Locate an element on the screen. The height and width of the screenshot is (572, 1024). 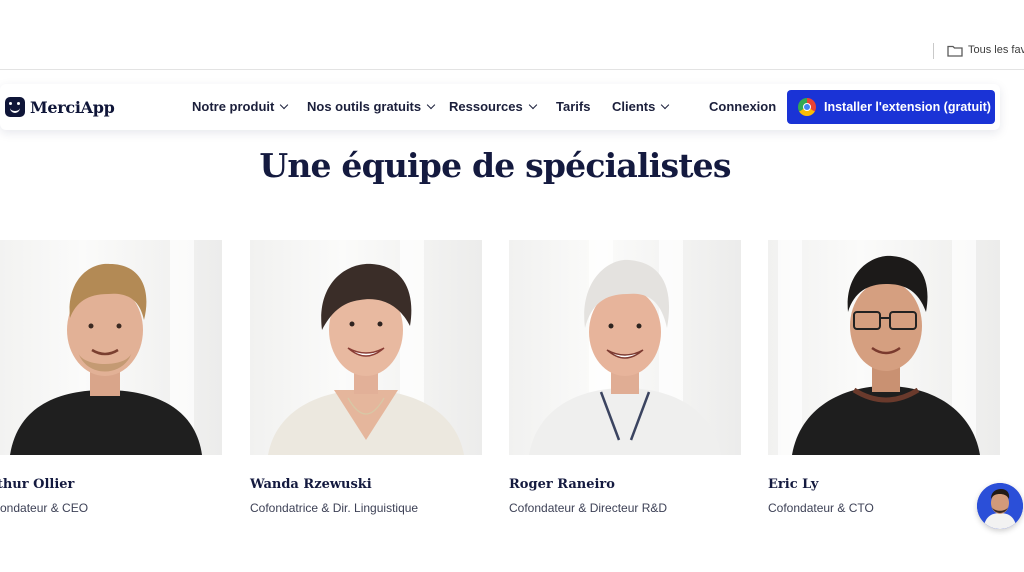
team-member-role: ofondateur & CEO is located at coordinates (44, 508).